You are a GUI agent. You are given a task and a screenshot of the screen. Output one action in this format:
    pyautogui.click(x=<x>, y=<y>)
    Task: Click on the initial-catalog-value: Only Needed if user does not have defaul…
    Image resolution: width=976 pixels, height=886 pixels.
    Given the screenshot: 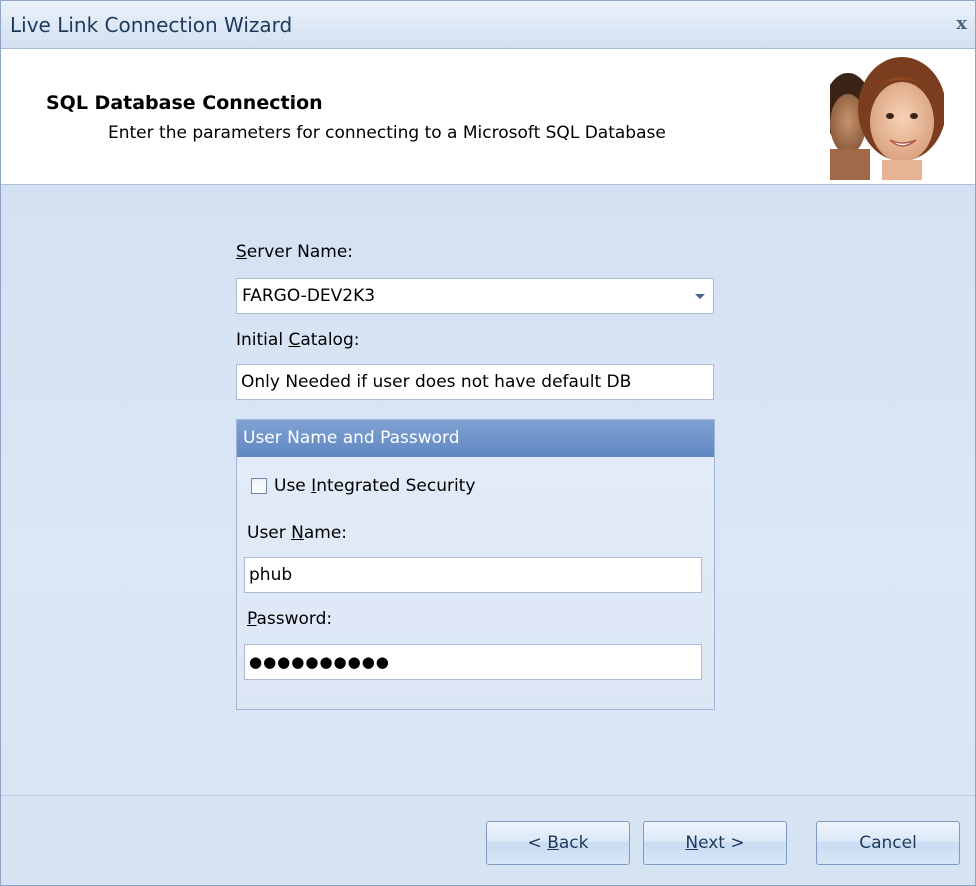 What is the action you would take?
    pyautogui.click(x=436, y=382)
    